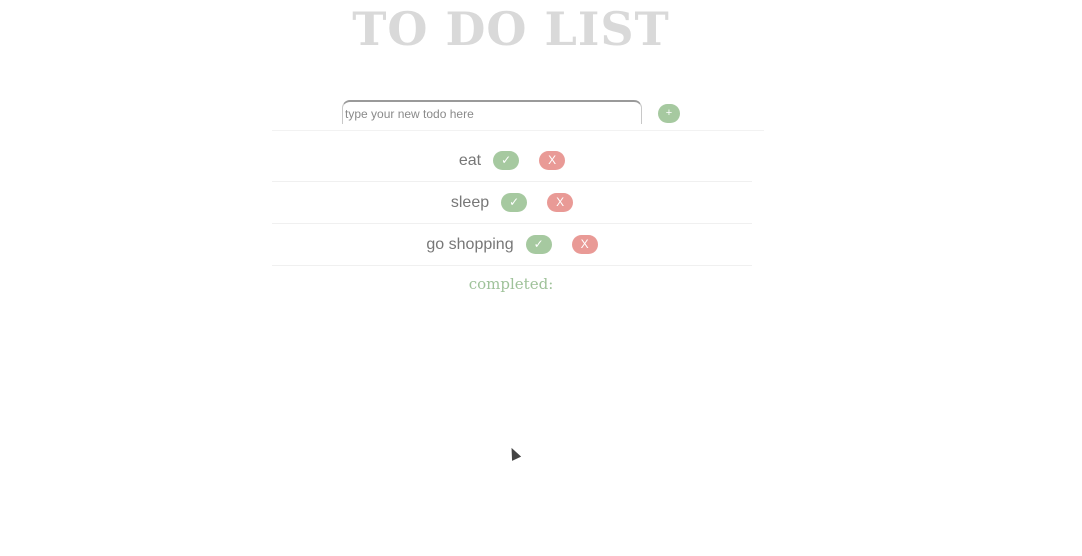 This screenshot has height=556, width=1082. What do you see at coordinates (492, 112) in the screenshot?
I see `new-todo-input` at bounding box center [492, 112].